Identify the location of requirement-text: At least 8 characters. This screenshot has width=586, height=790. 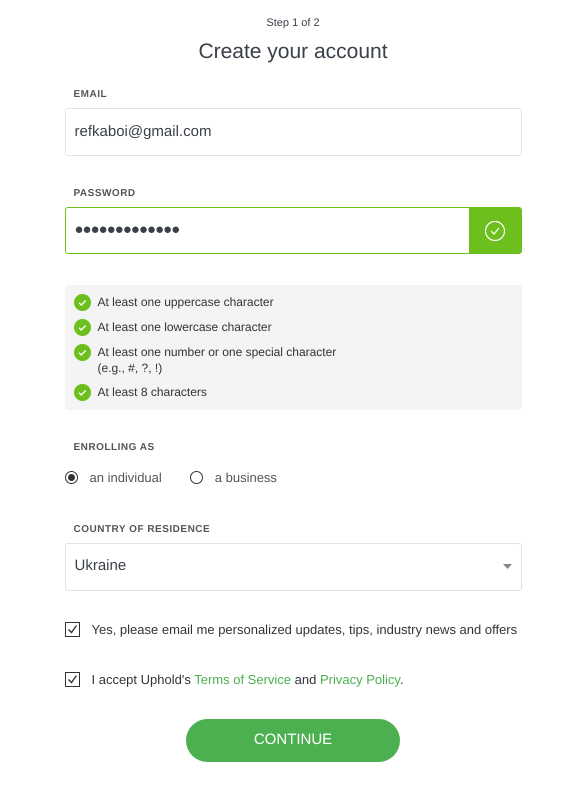
(152, 392).